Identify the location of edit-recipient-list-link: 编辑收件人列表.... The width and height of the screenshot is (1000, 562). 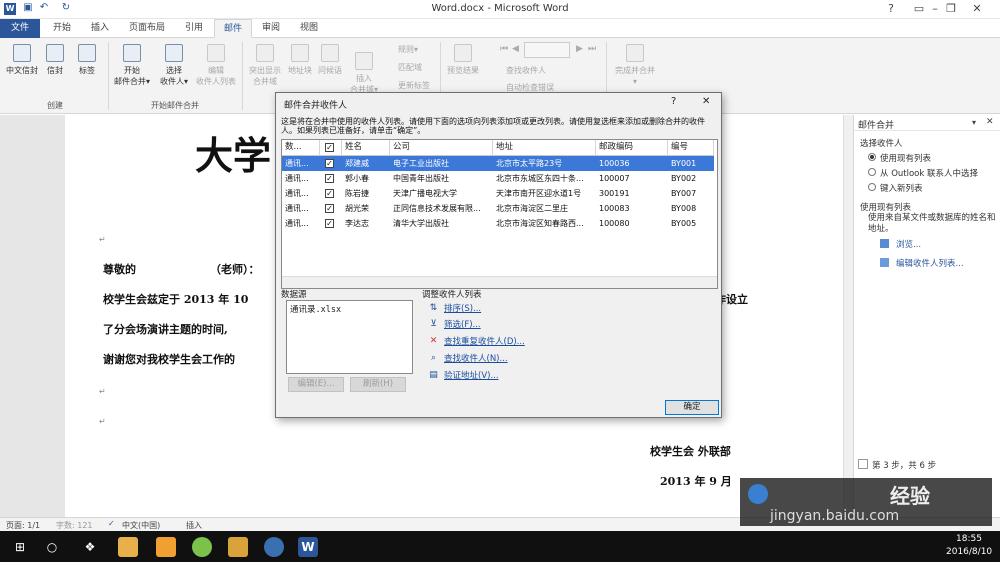
(930, 263).